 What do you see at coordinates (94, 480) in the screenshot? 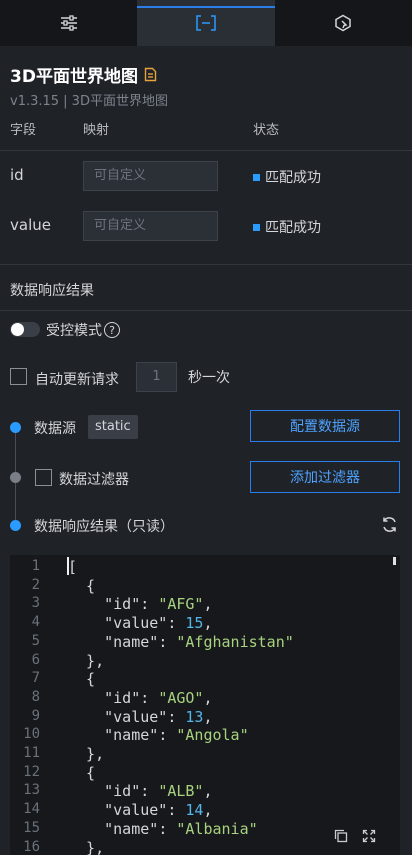
I see `filter-label: 数据过滤器` at bounding box center [94, 480].